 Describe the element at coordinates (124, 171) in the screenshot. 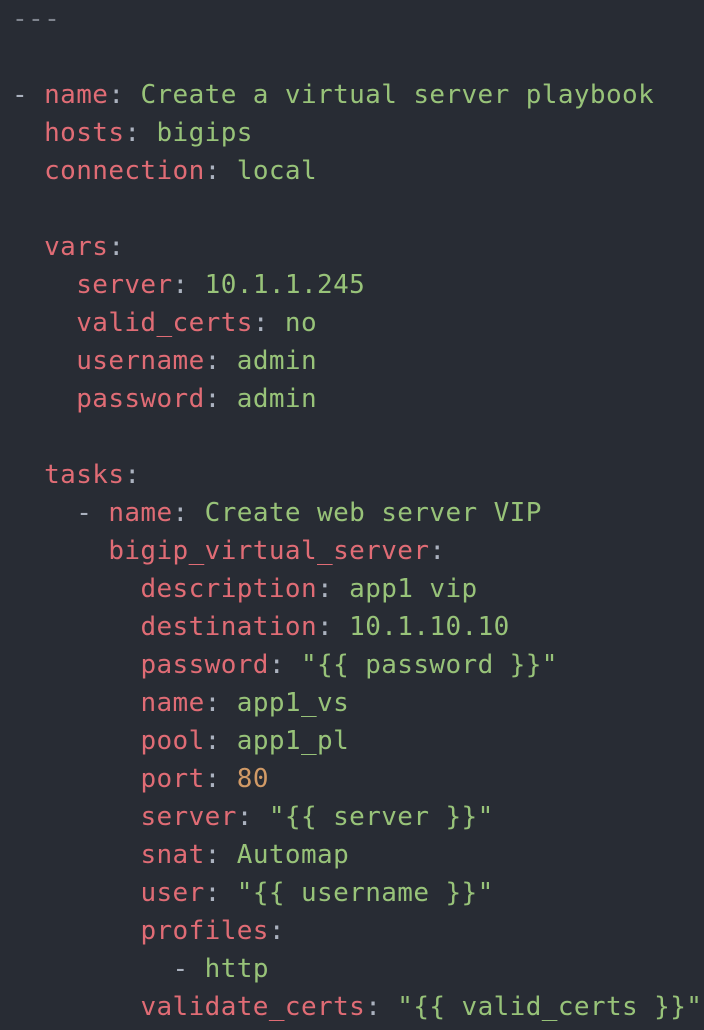

I see `yaml-key: connection` at that location.